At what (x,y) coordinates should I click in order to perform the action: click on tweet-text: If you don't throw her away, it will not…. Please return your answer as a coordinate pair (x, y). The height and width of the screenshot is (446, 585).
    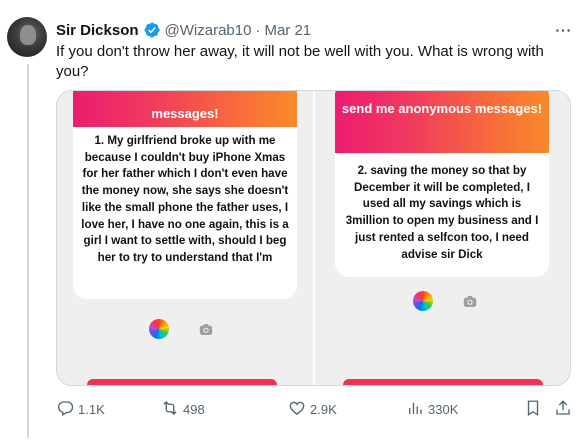
    Looking at the image, I should click on (300, 61).